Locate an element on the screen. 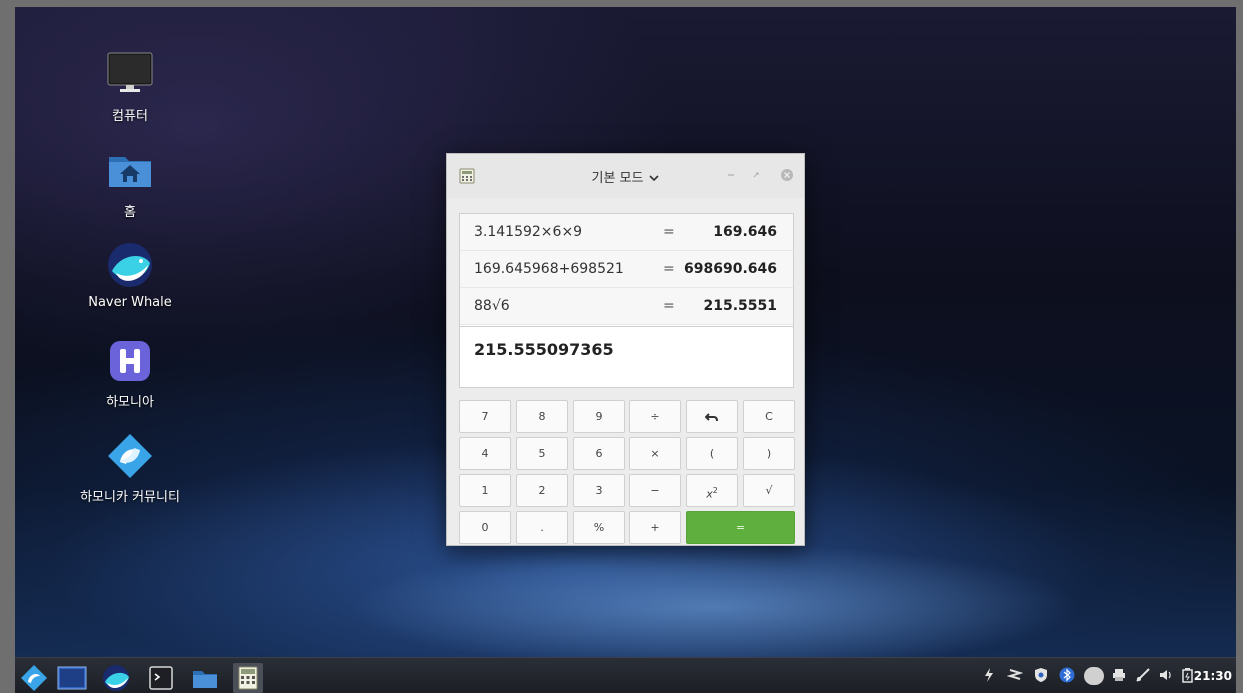  hamonikr-community-icon is located at coordinates (130, 456).